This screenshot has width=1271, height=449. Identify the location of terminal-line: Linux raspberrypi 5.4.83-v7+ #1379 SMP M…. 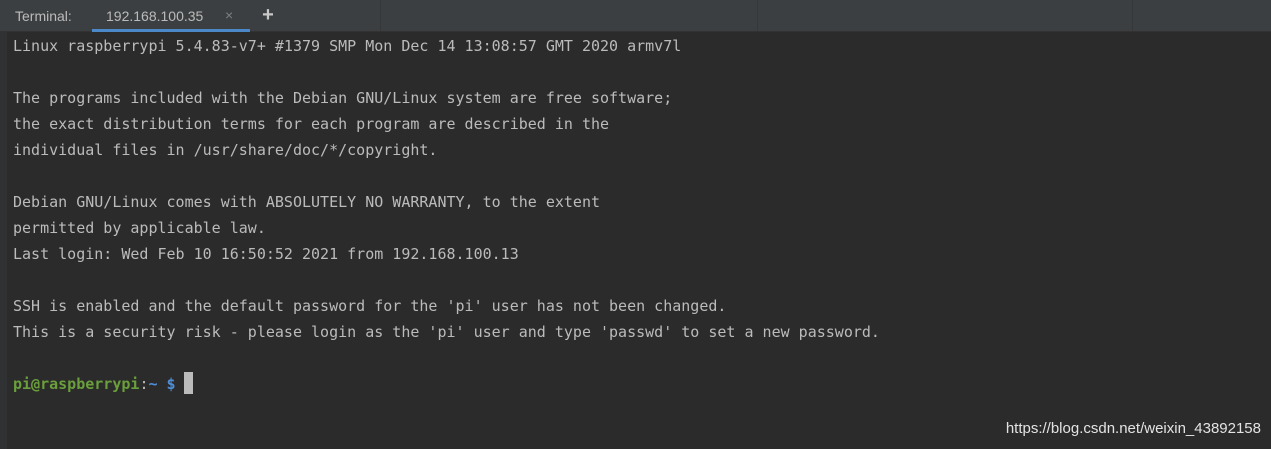
(347, 46).